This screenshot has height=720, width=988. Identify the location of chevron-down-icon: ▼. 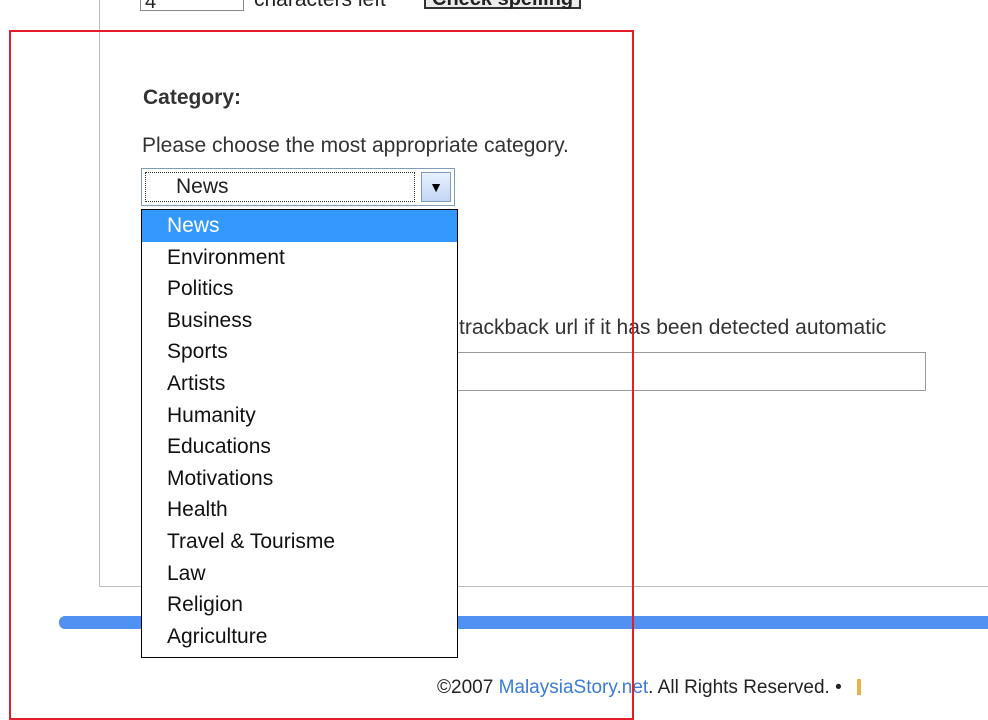
(436, 187).